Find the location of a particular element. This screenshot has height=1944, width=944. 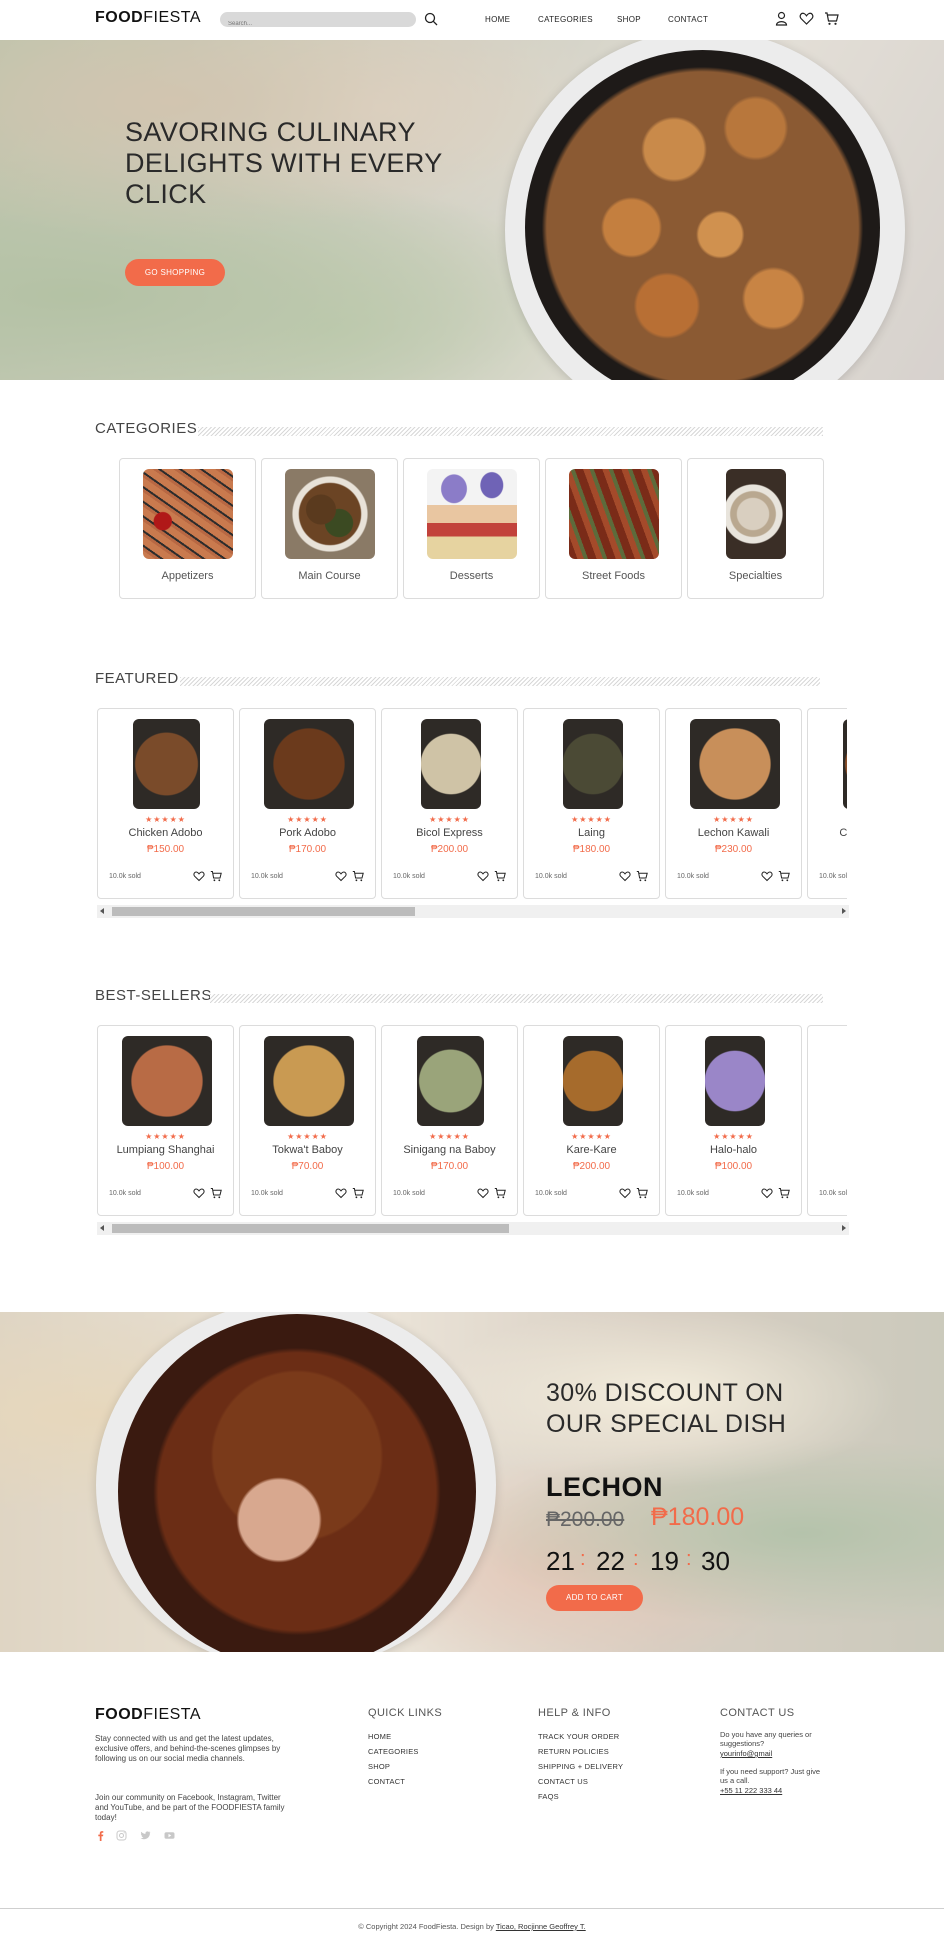

bestsellers-scrollbar is located at coordinates (473, 1228).